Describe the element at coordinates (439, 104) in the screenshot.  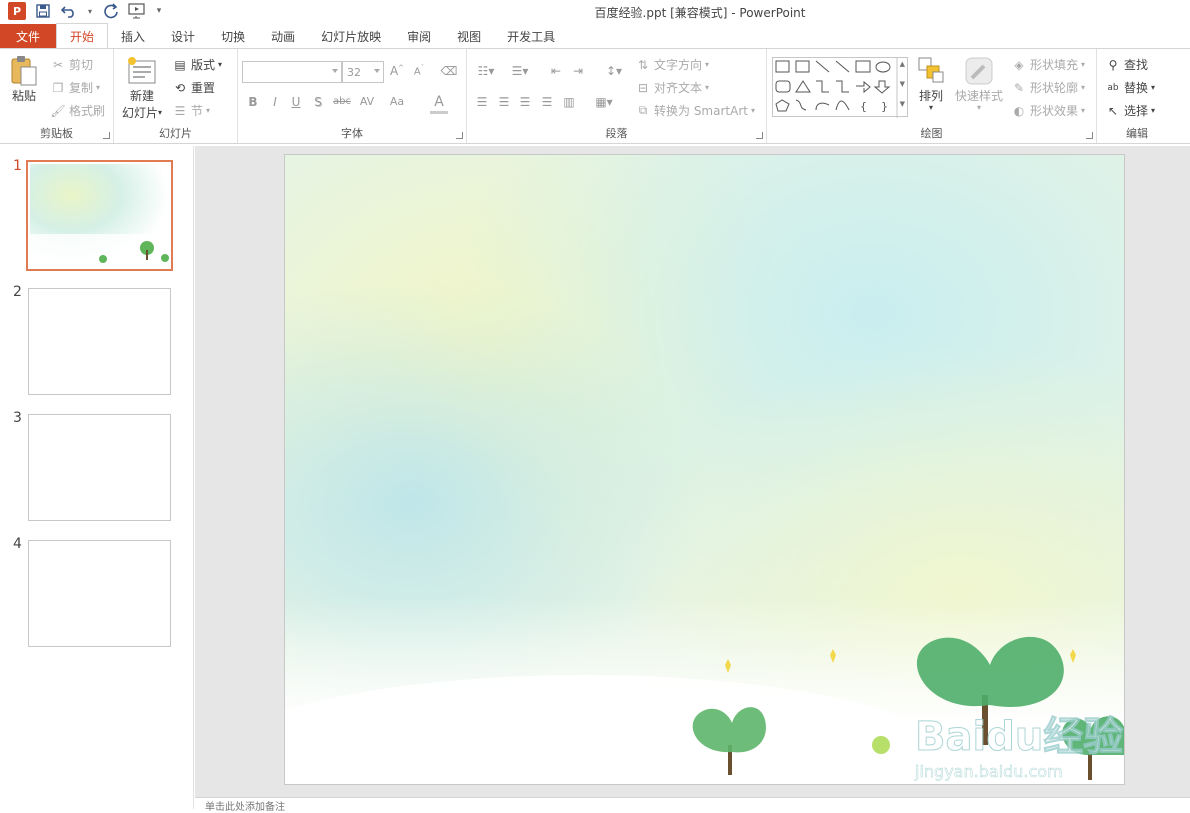
I see `font-color-button: A` at that location.